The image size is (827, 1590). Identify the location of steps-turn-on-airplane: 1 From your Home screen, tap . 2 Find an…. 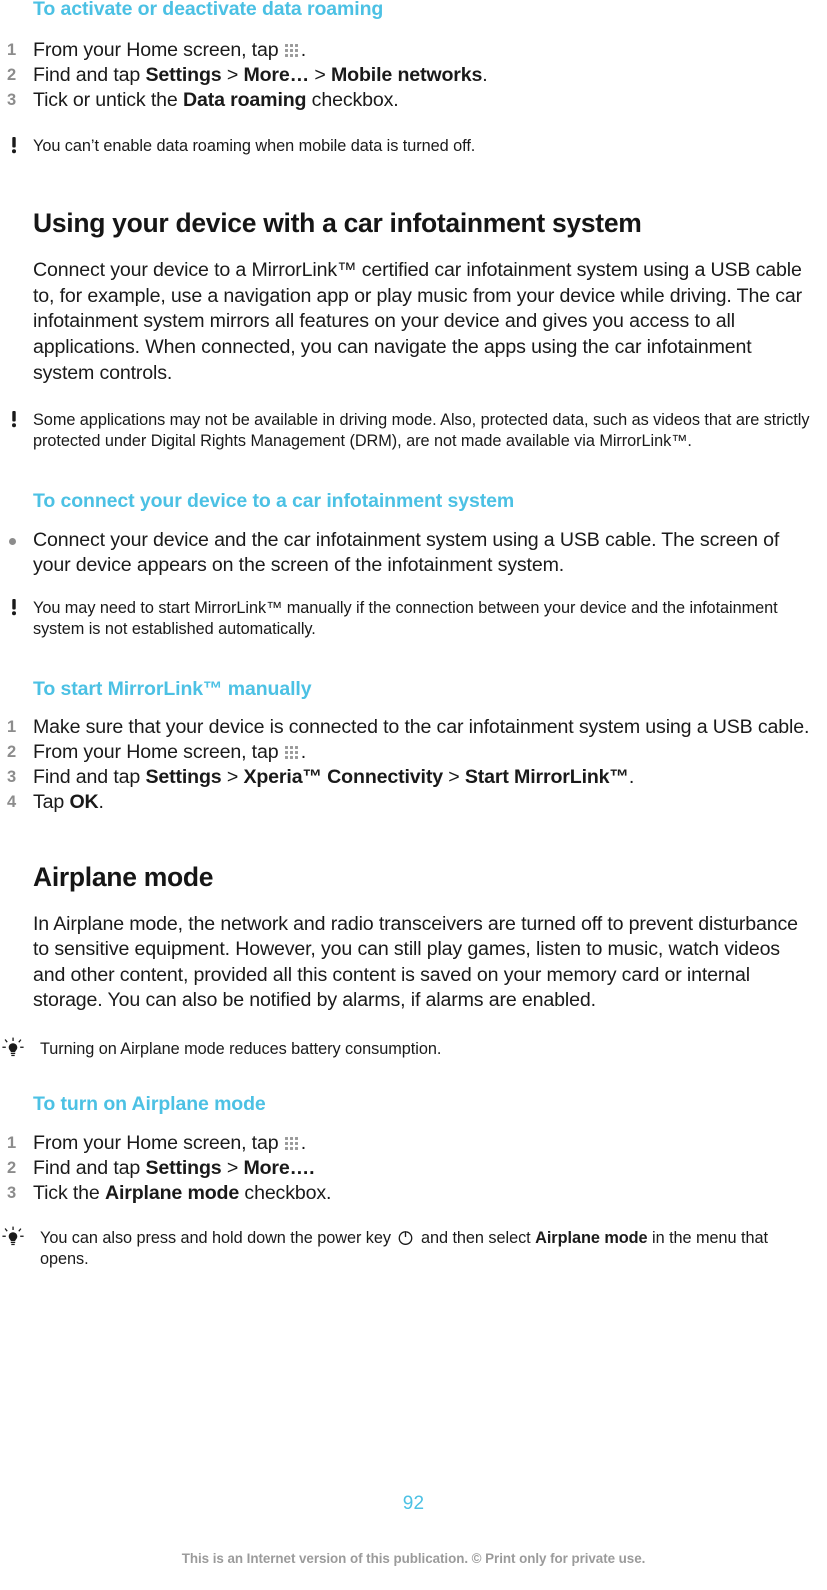
(413, 1169).